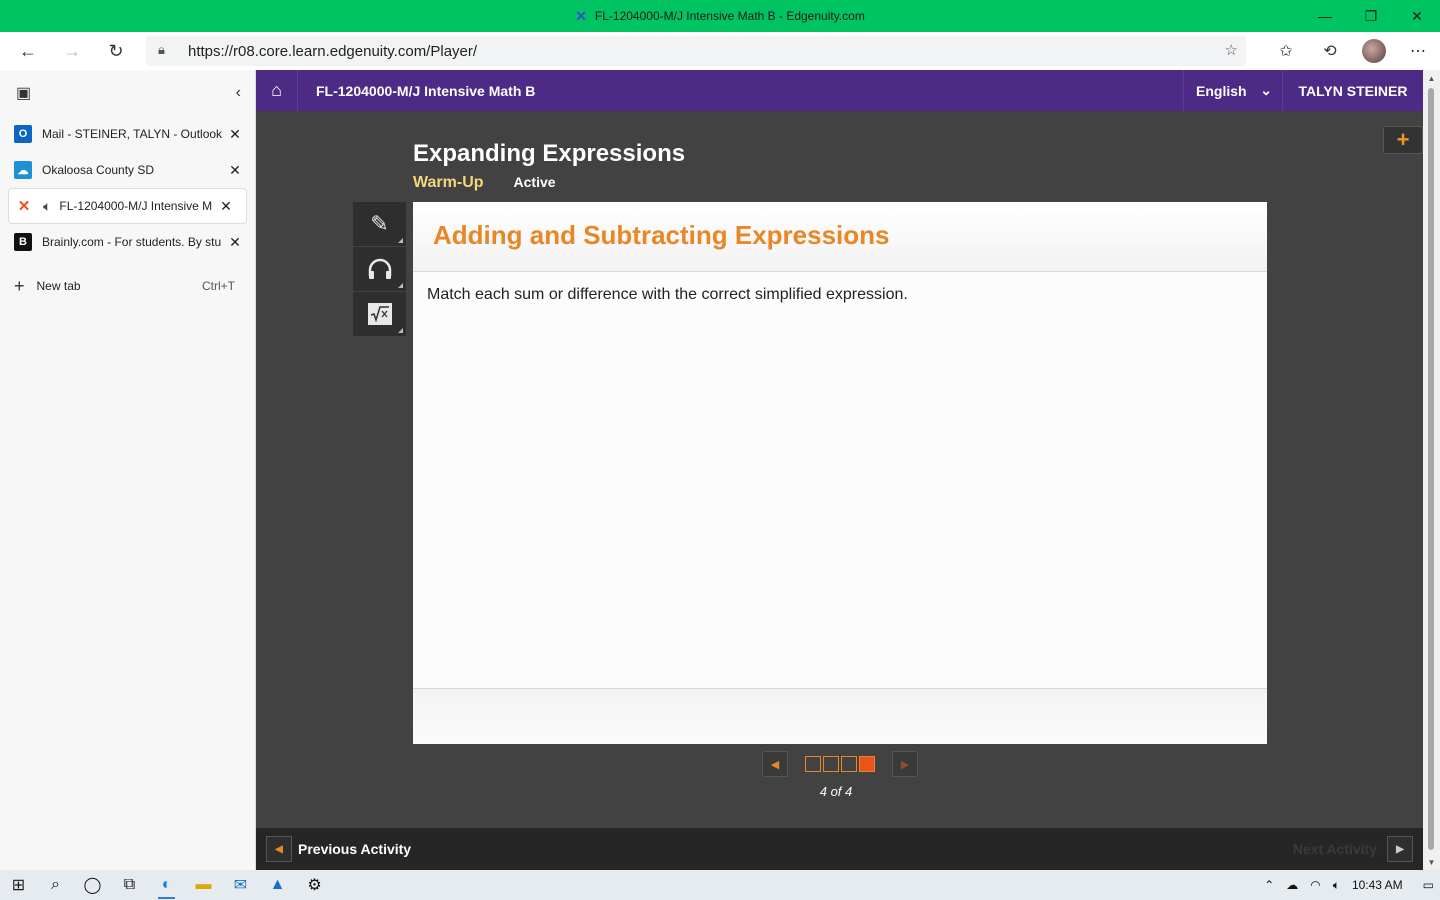 Image resolution: width=1440 pixels, height=900 pixels. I want to click on sidebar-tab-label: Brainly.com - For students. By stu, so click(132, 242).